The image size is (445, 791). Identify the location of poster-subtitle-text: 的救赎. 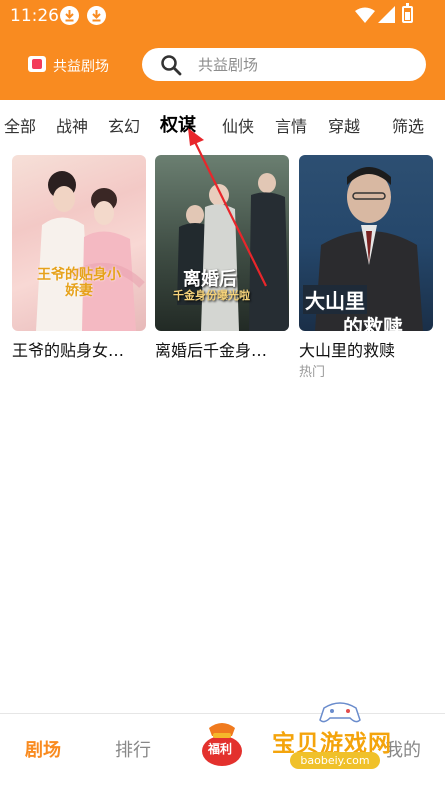
(373, 323).